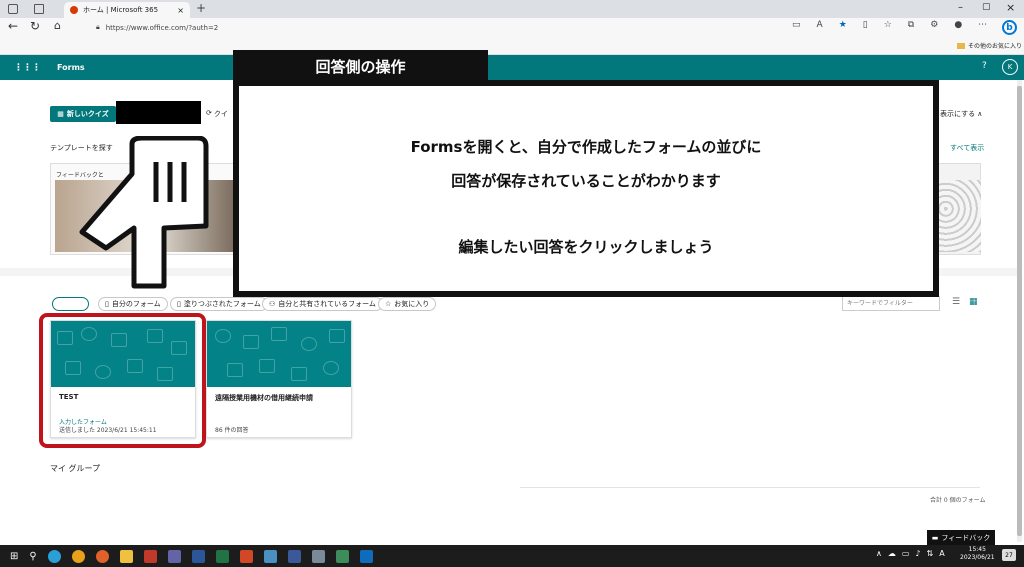 The image size is (1024, 567). I want to click on filled-form-icon: ▯, so click(179, 304).